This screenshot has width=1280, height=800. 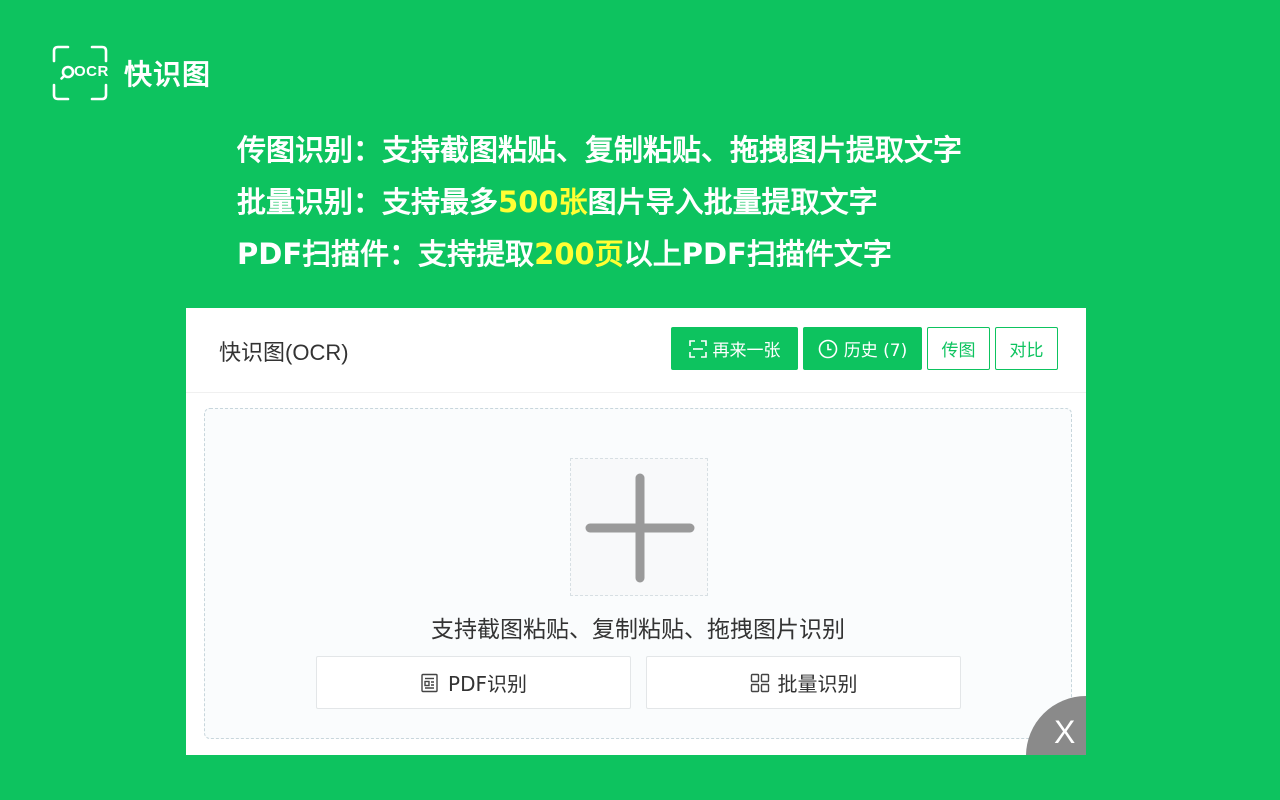 What do you see at coordinates (697, 348) in the screenshot?
I see `scan-icon` at bounding box center [697, 348].